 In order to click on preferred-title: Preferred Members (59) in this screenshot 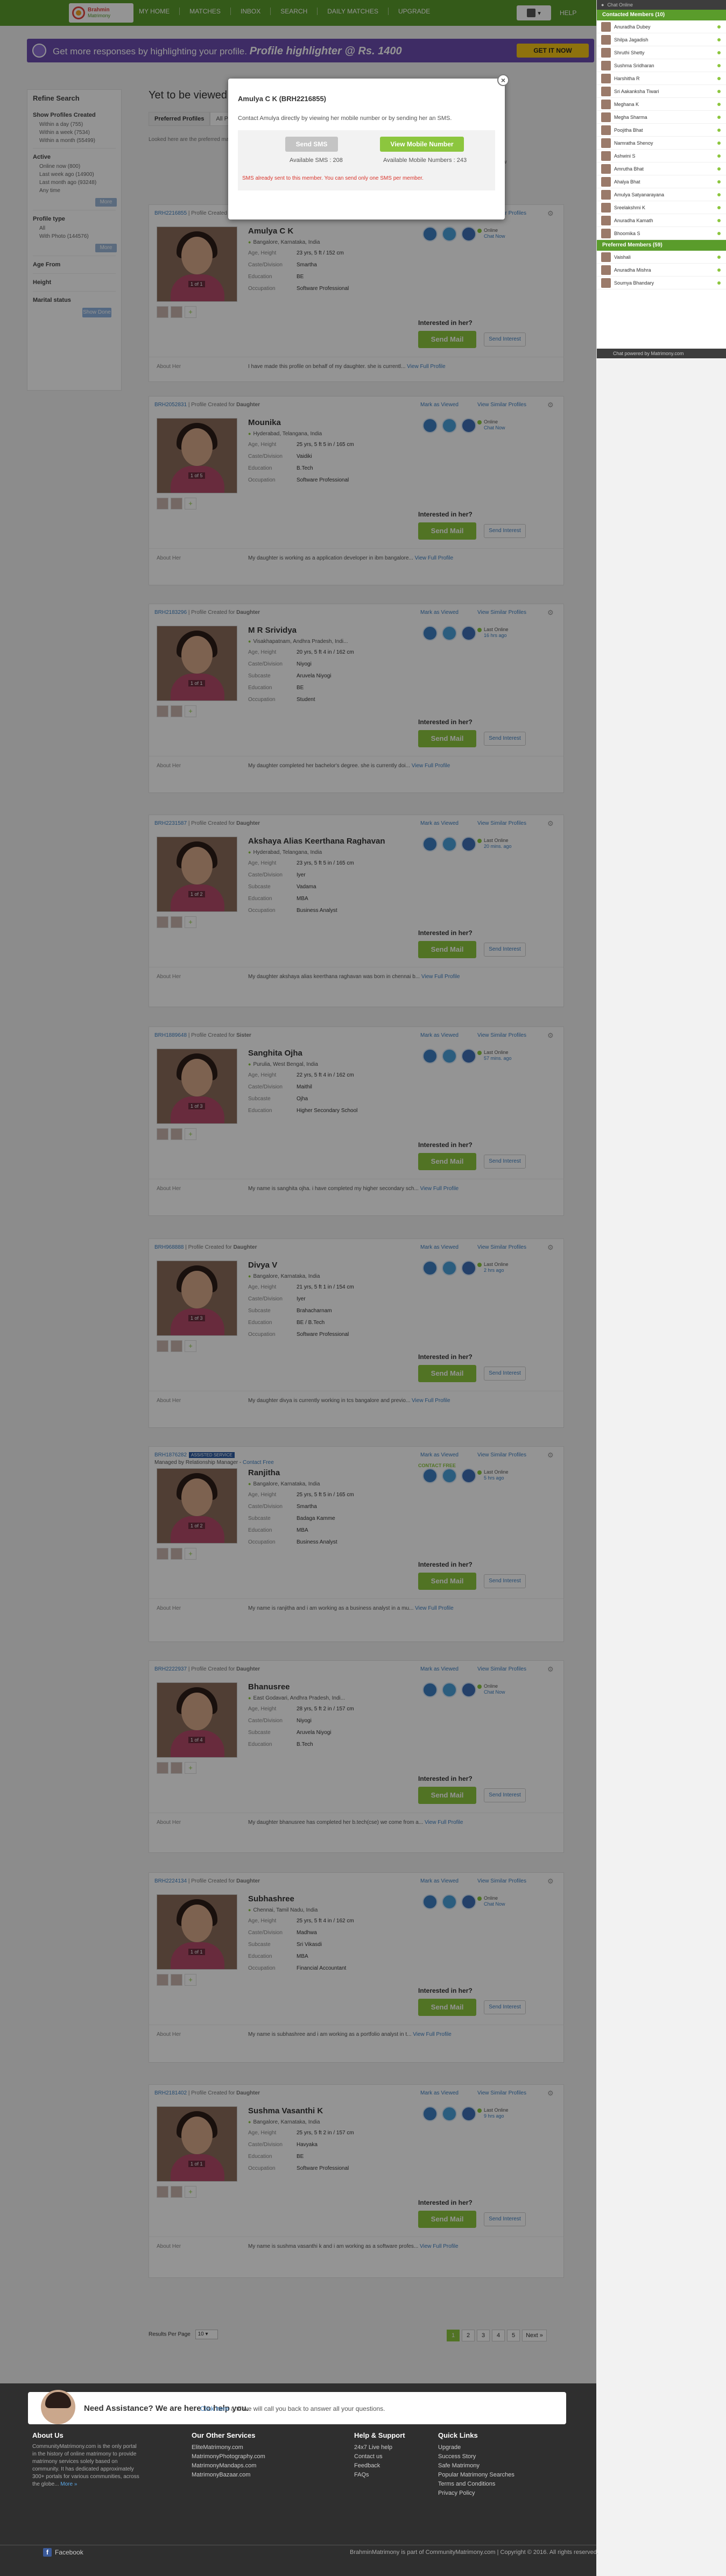, I will do `click(662, 245)`.